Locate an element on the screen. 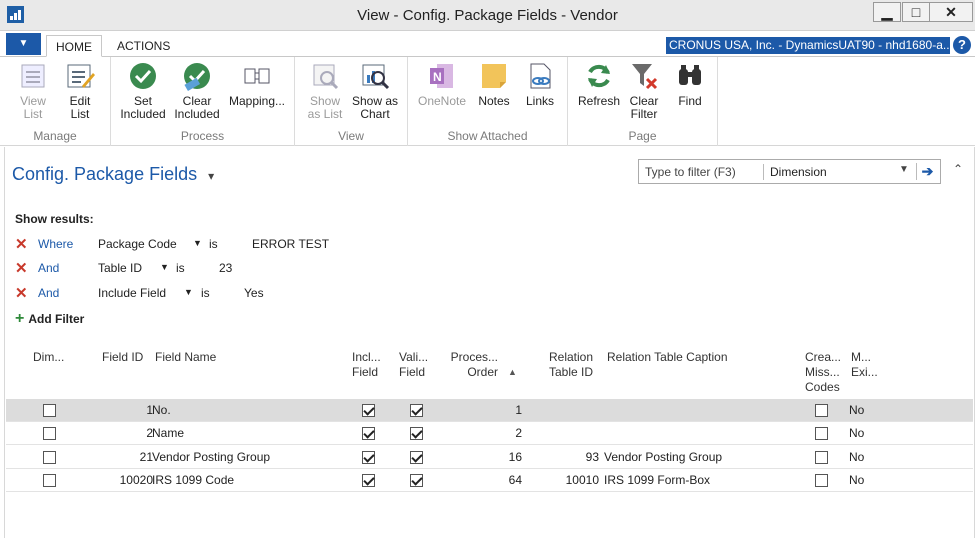 The height and width of the screenshot is (538, 975). filter-value: Yes is located at coordinates (254, 293).